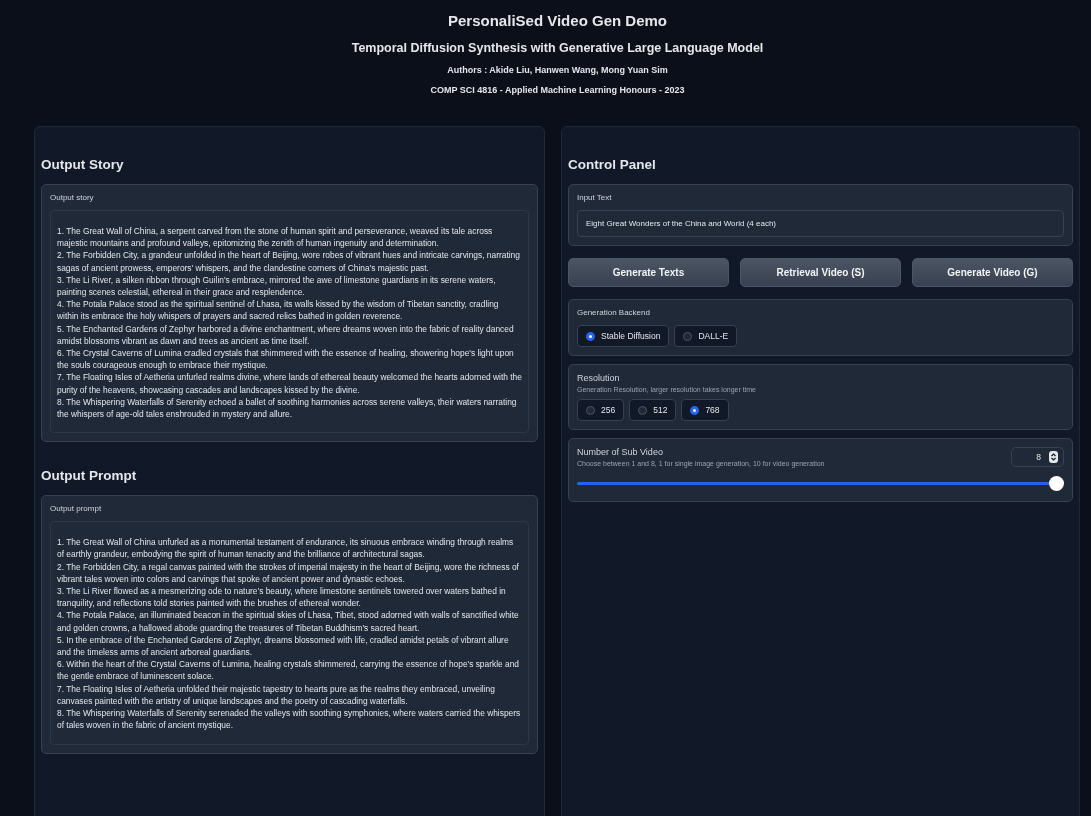  What do you see at coordinates (1056, 483) in the screenshot?
I see `slider-thumb` at bounding box center [1056, 483].